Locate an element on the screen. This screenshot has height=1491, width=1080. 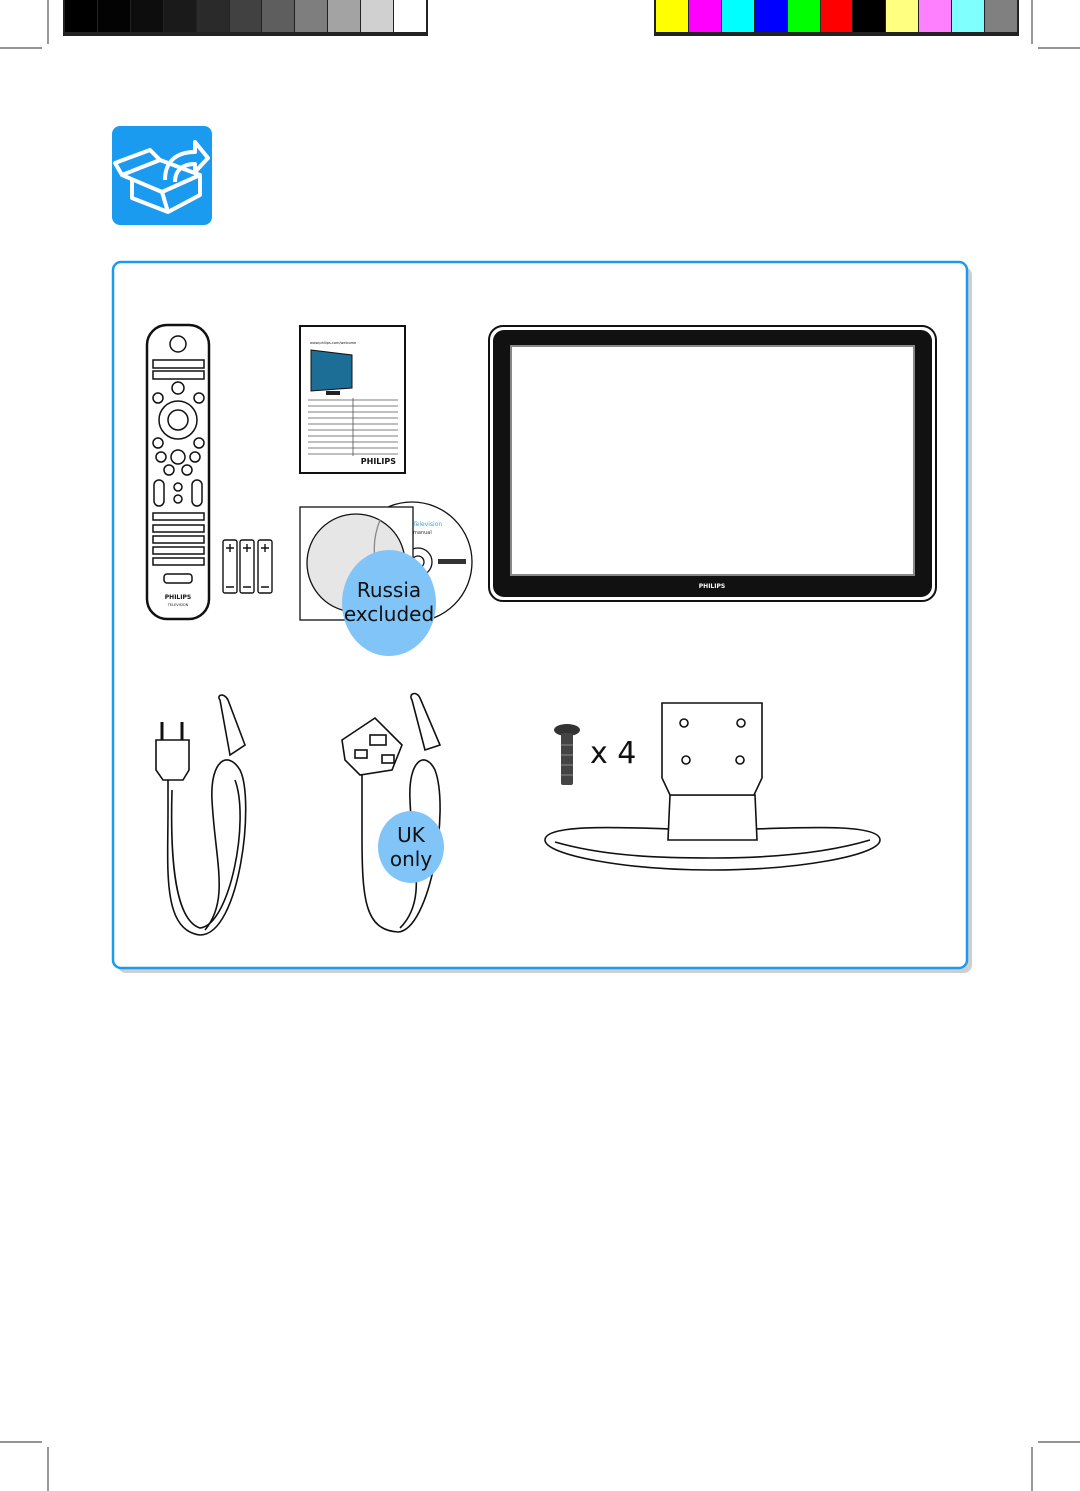
television is located at coordinates (712, 463).